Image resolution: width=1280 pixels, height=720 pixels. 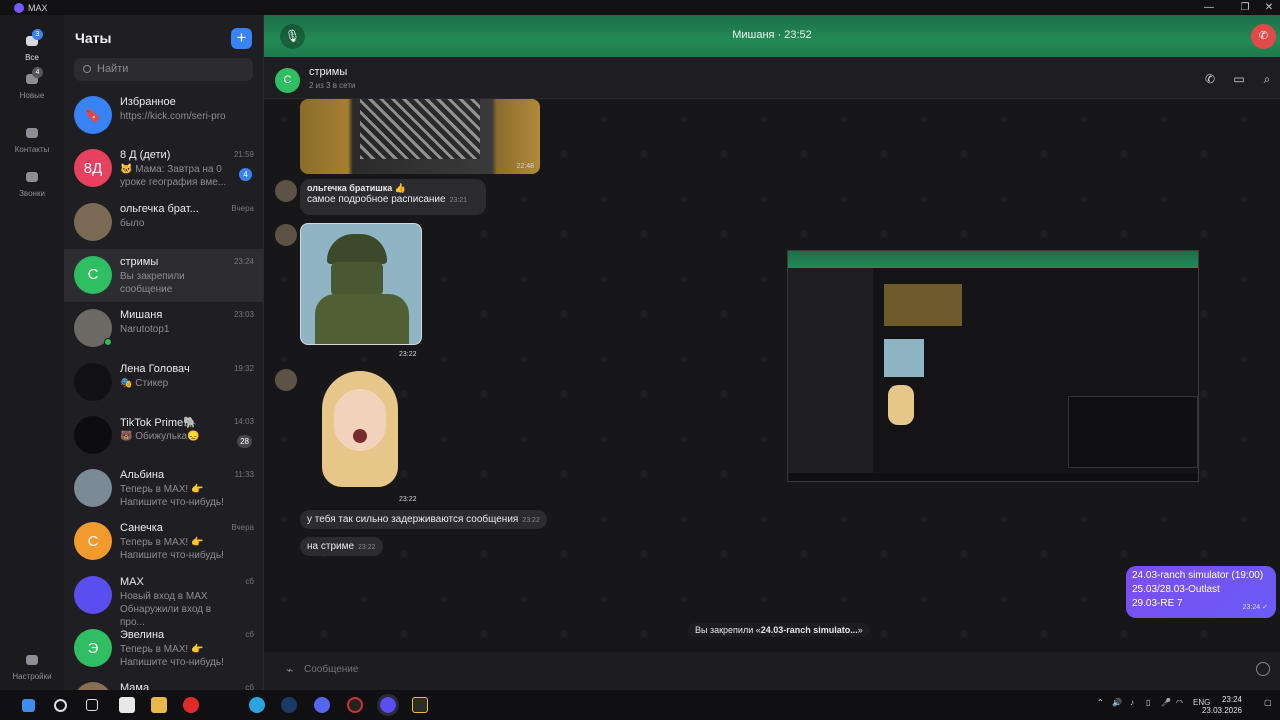 I want to click on tray-speaker-icon: ♪, so click(x=1132, y=702).